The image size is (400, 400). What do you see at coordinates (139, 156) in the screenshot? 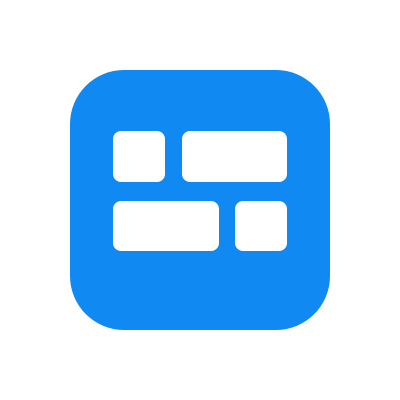
I see `grid-block-top-left` at bounding box center [139, 156].